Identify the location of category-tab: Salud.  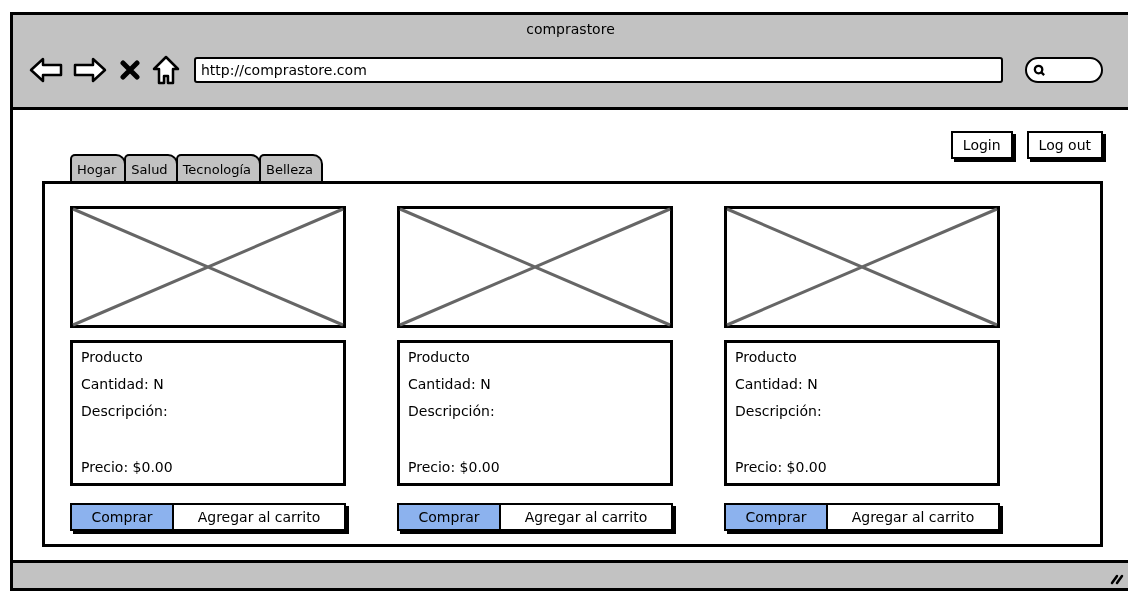
(151, 167).